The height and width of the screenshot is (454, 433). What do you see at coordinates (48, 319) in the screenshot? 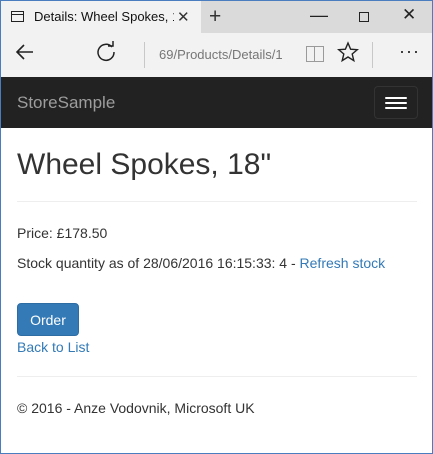
I see `order-button: Order` at bounding box center [48, 319].